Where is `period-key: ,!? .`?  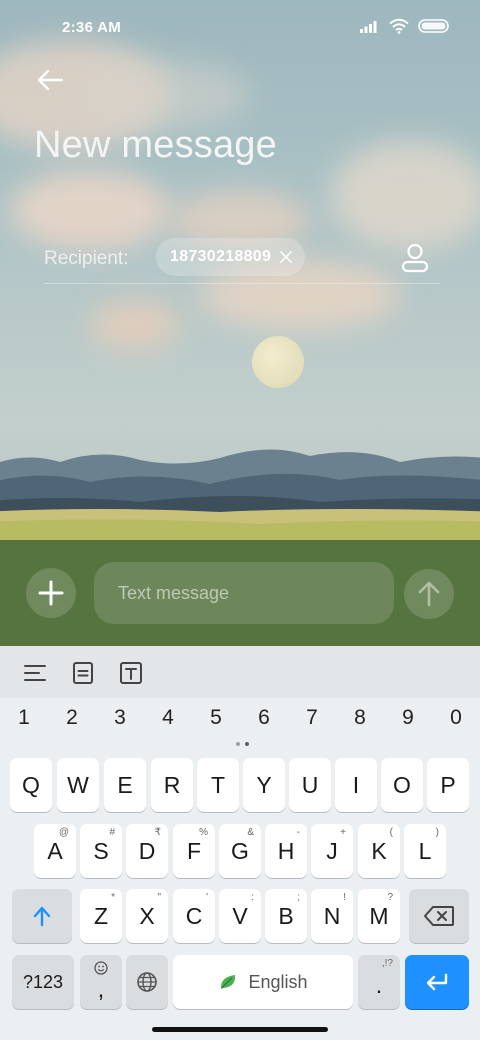 period-key: ,!? . is located at coordinates (379, 982).